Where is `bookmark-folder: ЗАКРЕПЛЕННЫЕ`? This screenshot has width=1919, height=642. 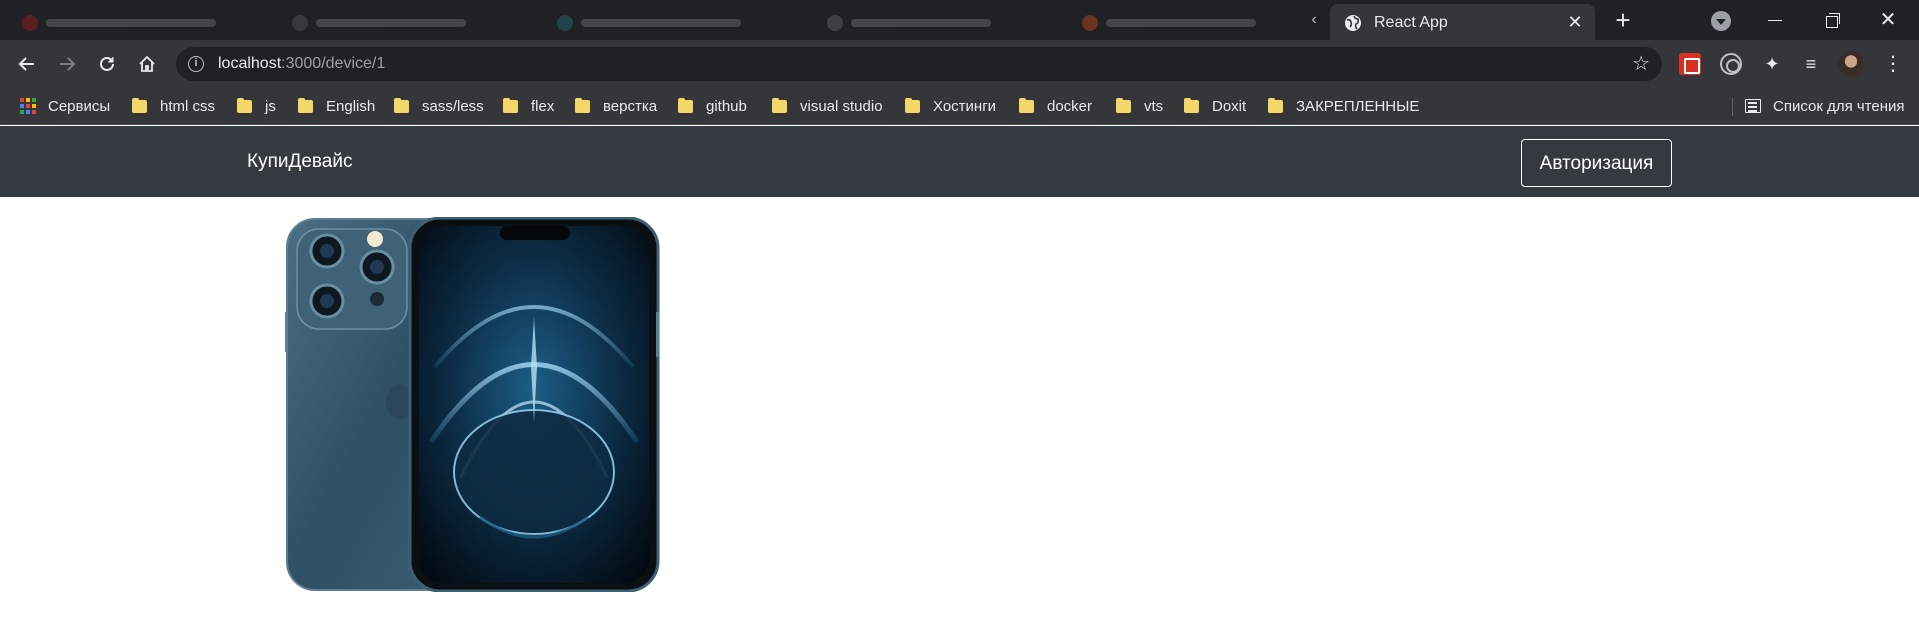 bookmark-folder: ЗАКРЕПЛЕННЫЕ is located at coordinates (1343, 106).